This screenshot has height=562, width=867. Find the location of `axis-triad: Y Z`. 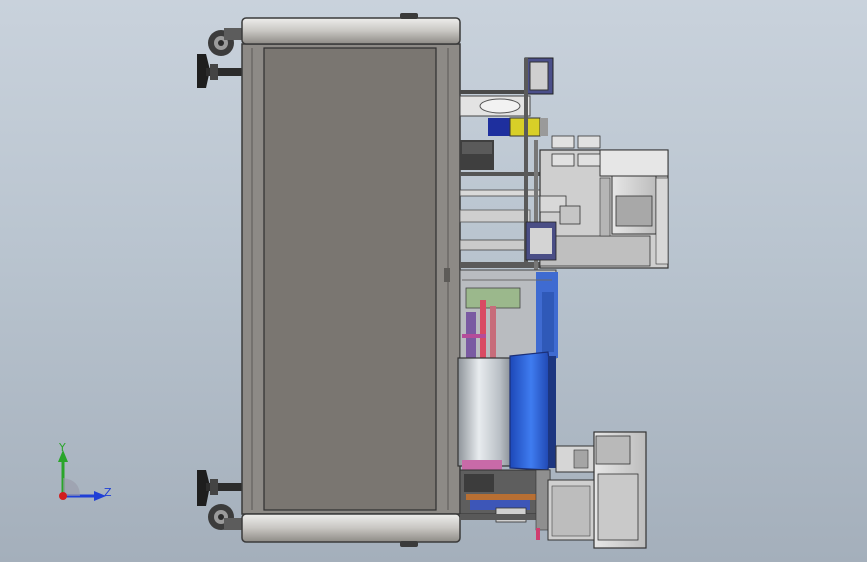

axis-triad: Y Z is located at coordinates (83, 475).